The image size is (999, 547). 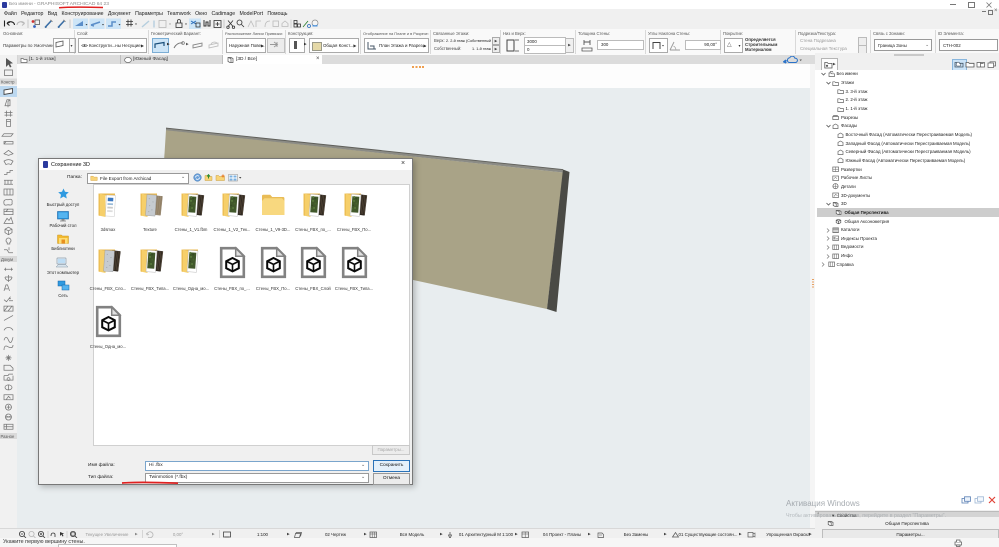 I want to click on svg-text: Констр, so click(x=8, y=81).